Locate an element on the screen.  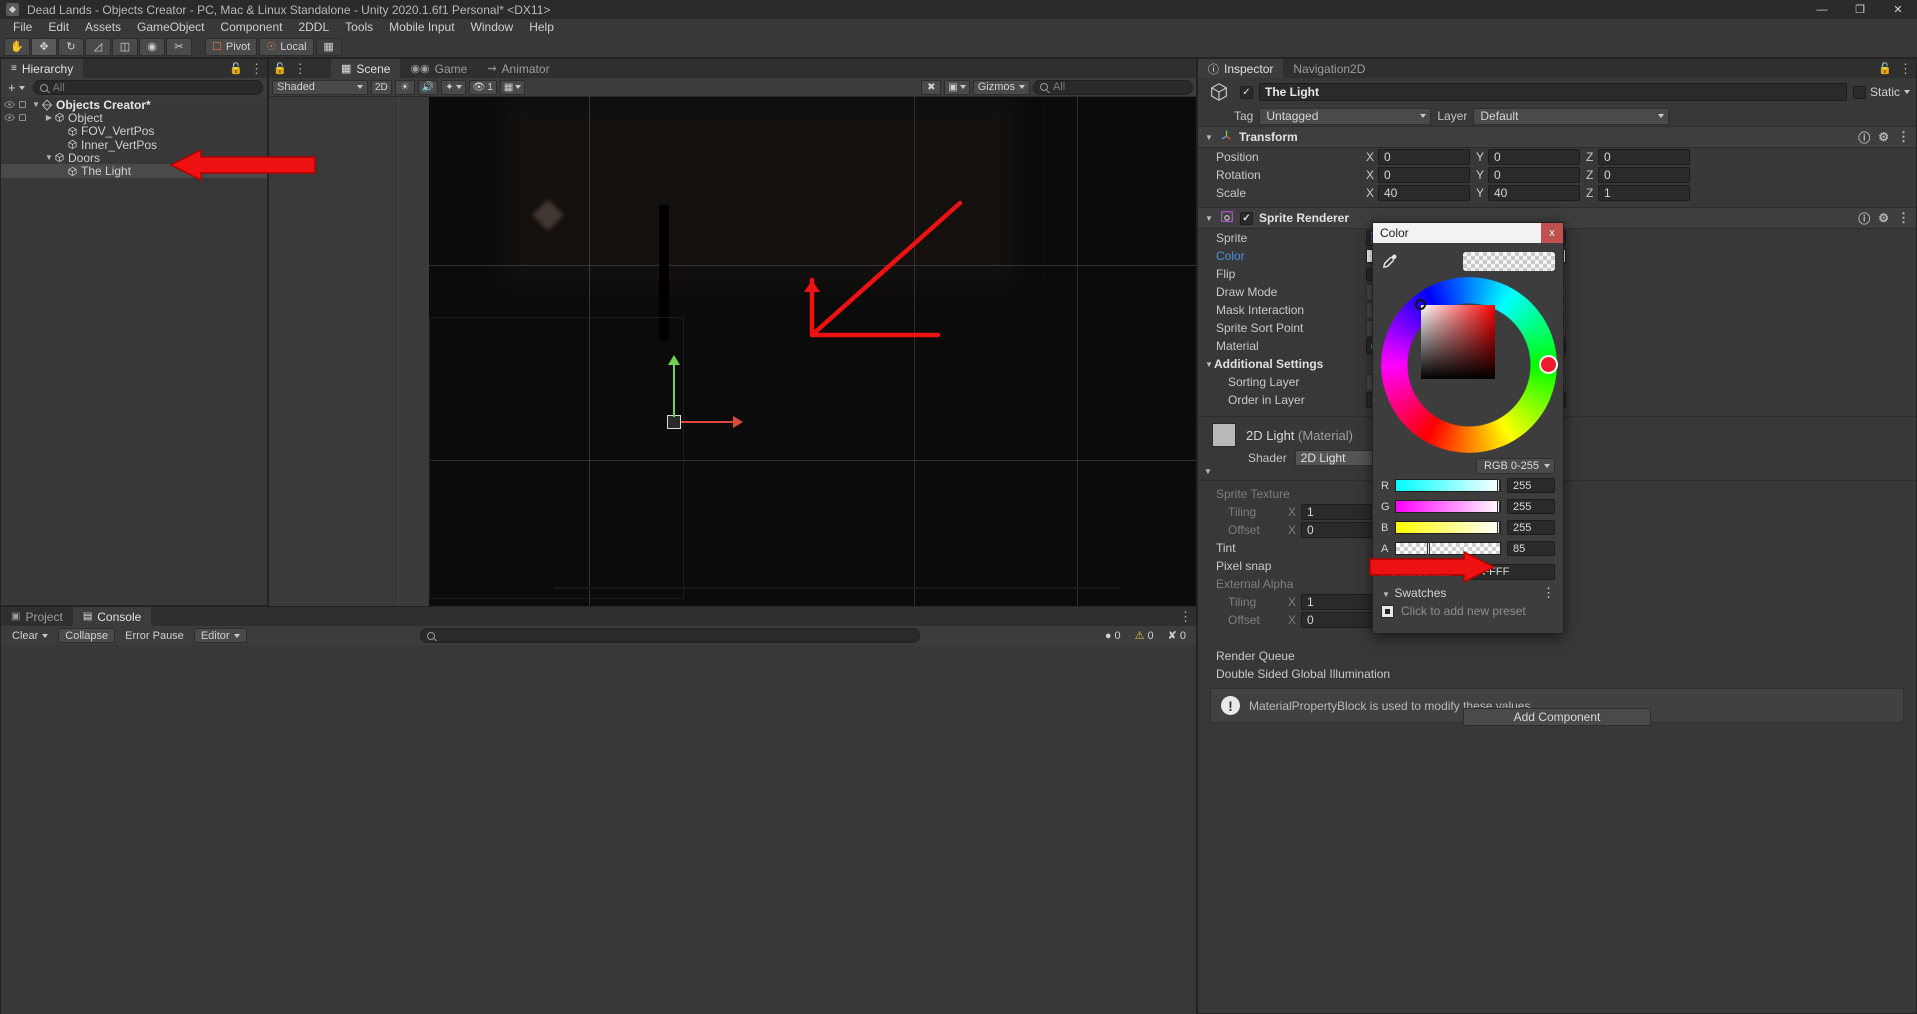
tab-hierarchy: ≡ Hierarchy is located at coordinates (42, 68).